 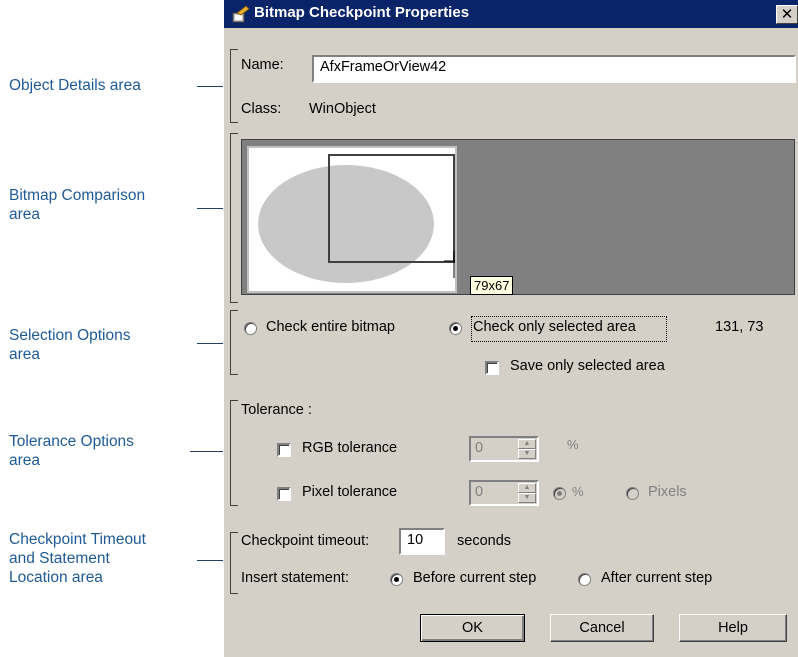 What do you see at coordinates (632, 493) in the screenshot?
I see `tolerance-pixels-radio` at bounding box center [632, 493].